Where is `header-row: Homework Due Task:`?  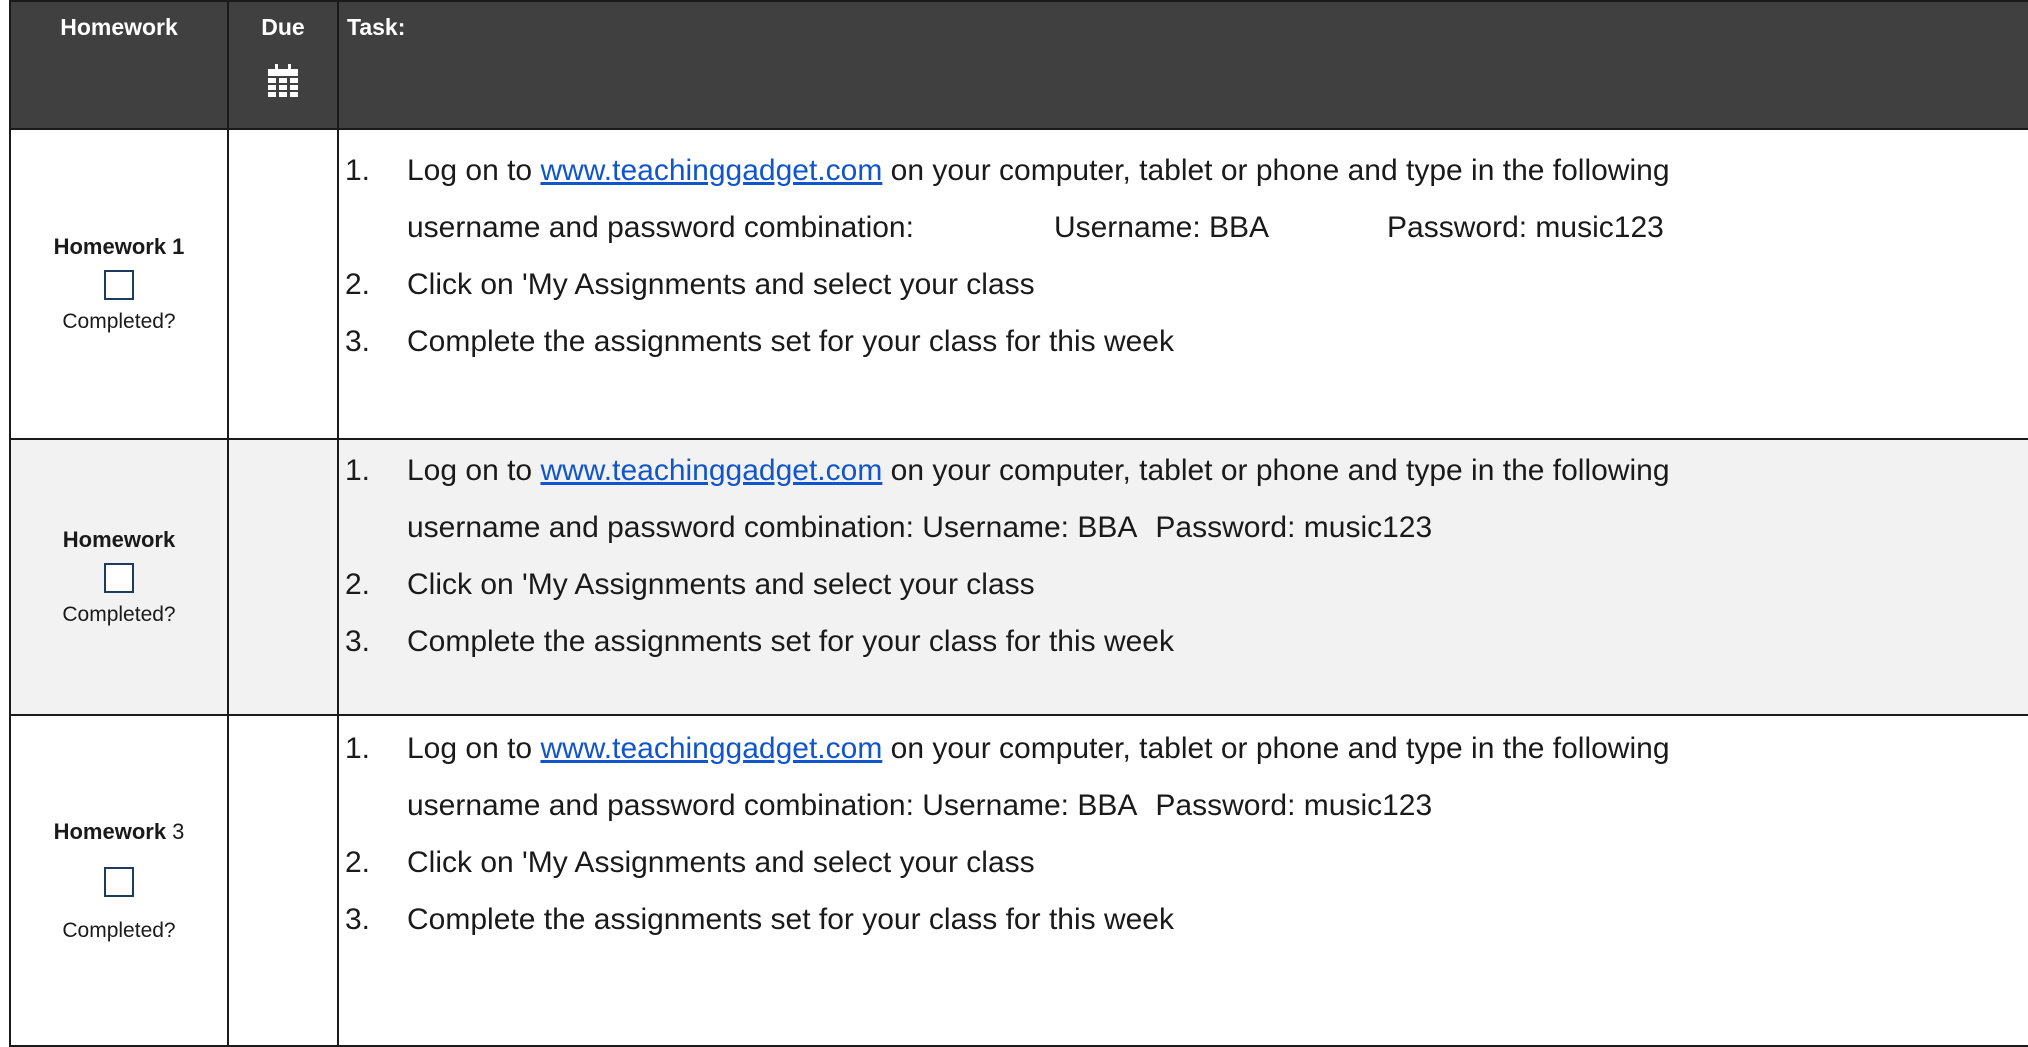
header-row: Homework Due Task: is located at coordinates (1018, 65).